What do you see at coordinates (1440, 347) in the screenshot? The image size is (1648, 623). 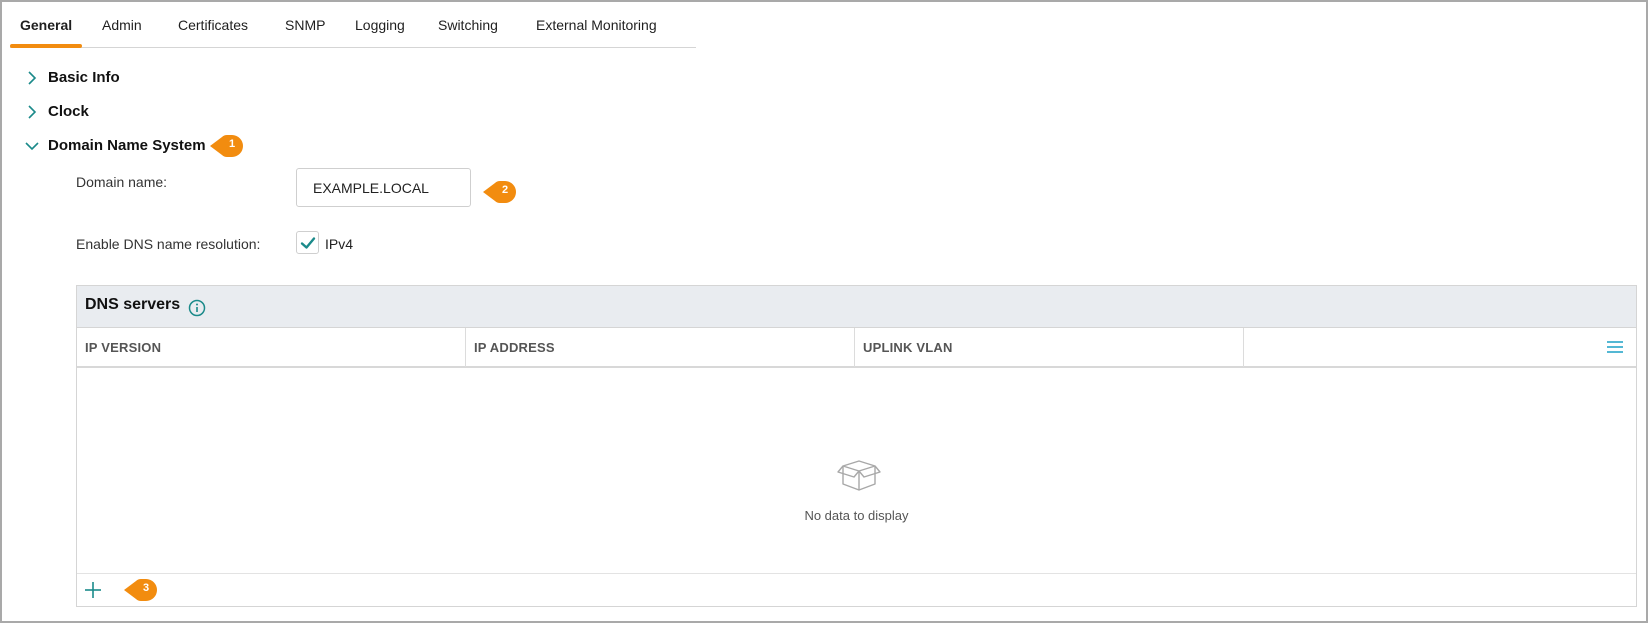 I see `column-header-actions` at bounding box center [1440, 347].